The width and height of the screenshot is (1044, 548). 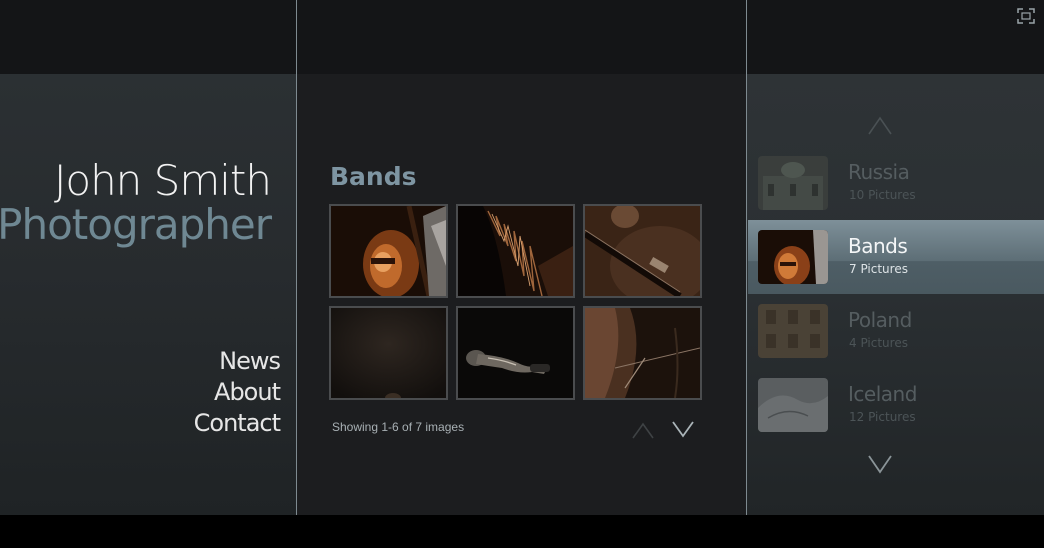 What do you see at coordinates (515, 251) in the screenshot?
I see `thumbnail-backlit-hair` at bounding box center [515, 251].